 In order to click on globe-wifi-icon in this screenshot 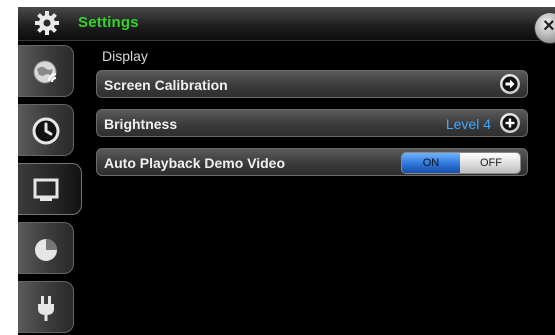, I will do `click(45, 72)`.